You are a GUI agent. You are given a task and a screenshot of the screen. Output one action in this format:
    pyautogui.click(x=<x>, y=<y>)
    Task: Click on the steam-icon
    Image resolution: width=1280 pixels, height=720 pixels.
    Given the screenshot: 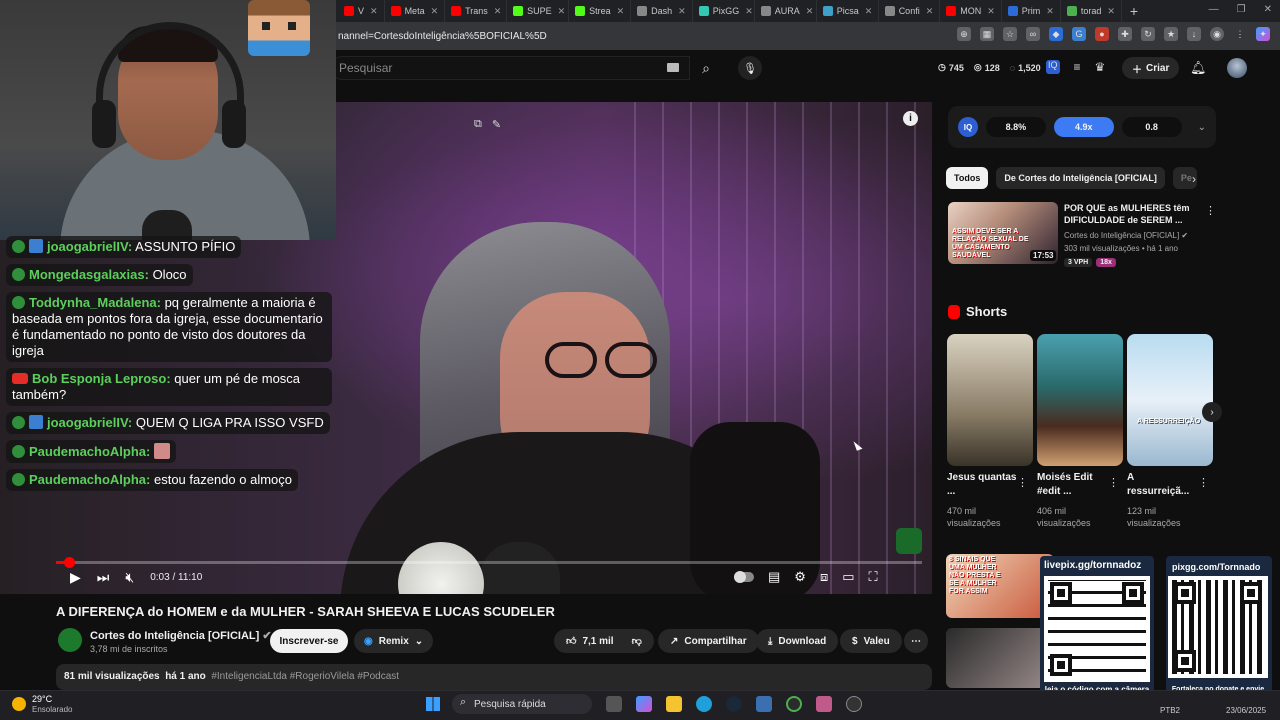 What is the action you would take?
    pyautogui.click(x=734, y=704)
    